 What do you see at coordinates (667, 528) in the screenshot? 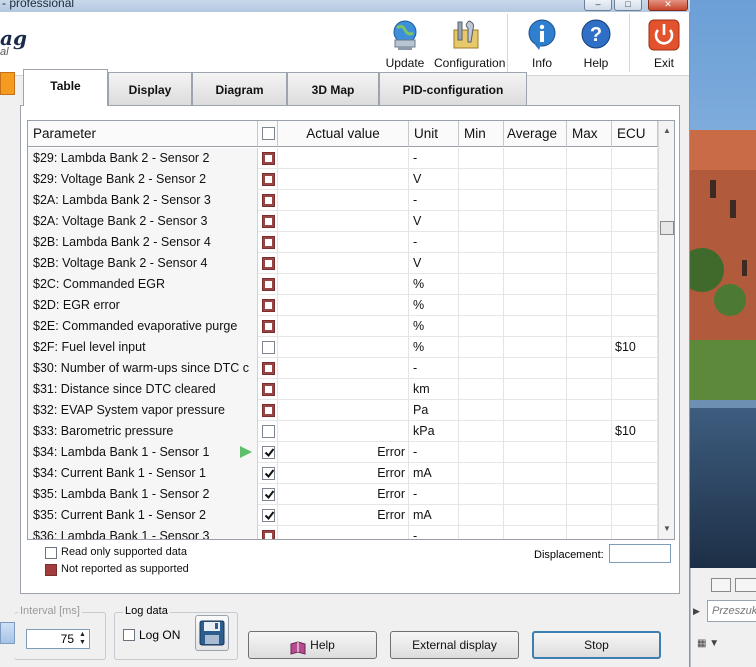
I see `scroll-down-icon: ▼` at bounding box center [667, 528].